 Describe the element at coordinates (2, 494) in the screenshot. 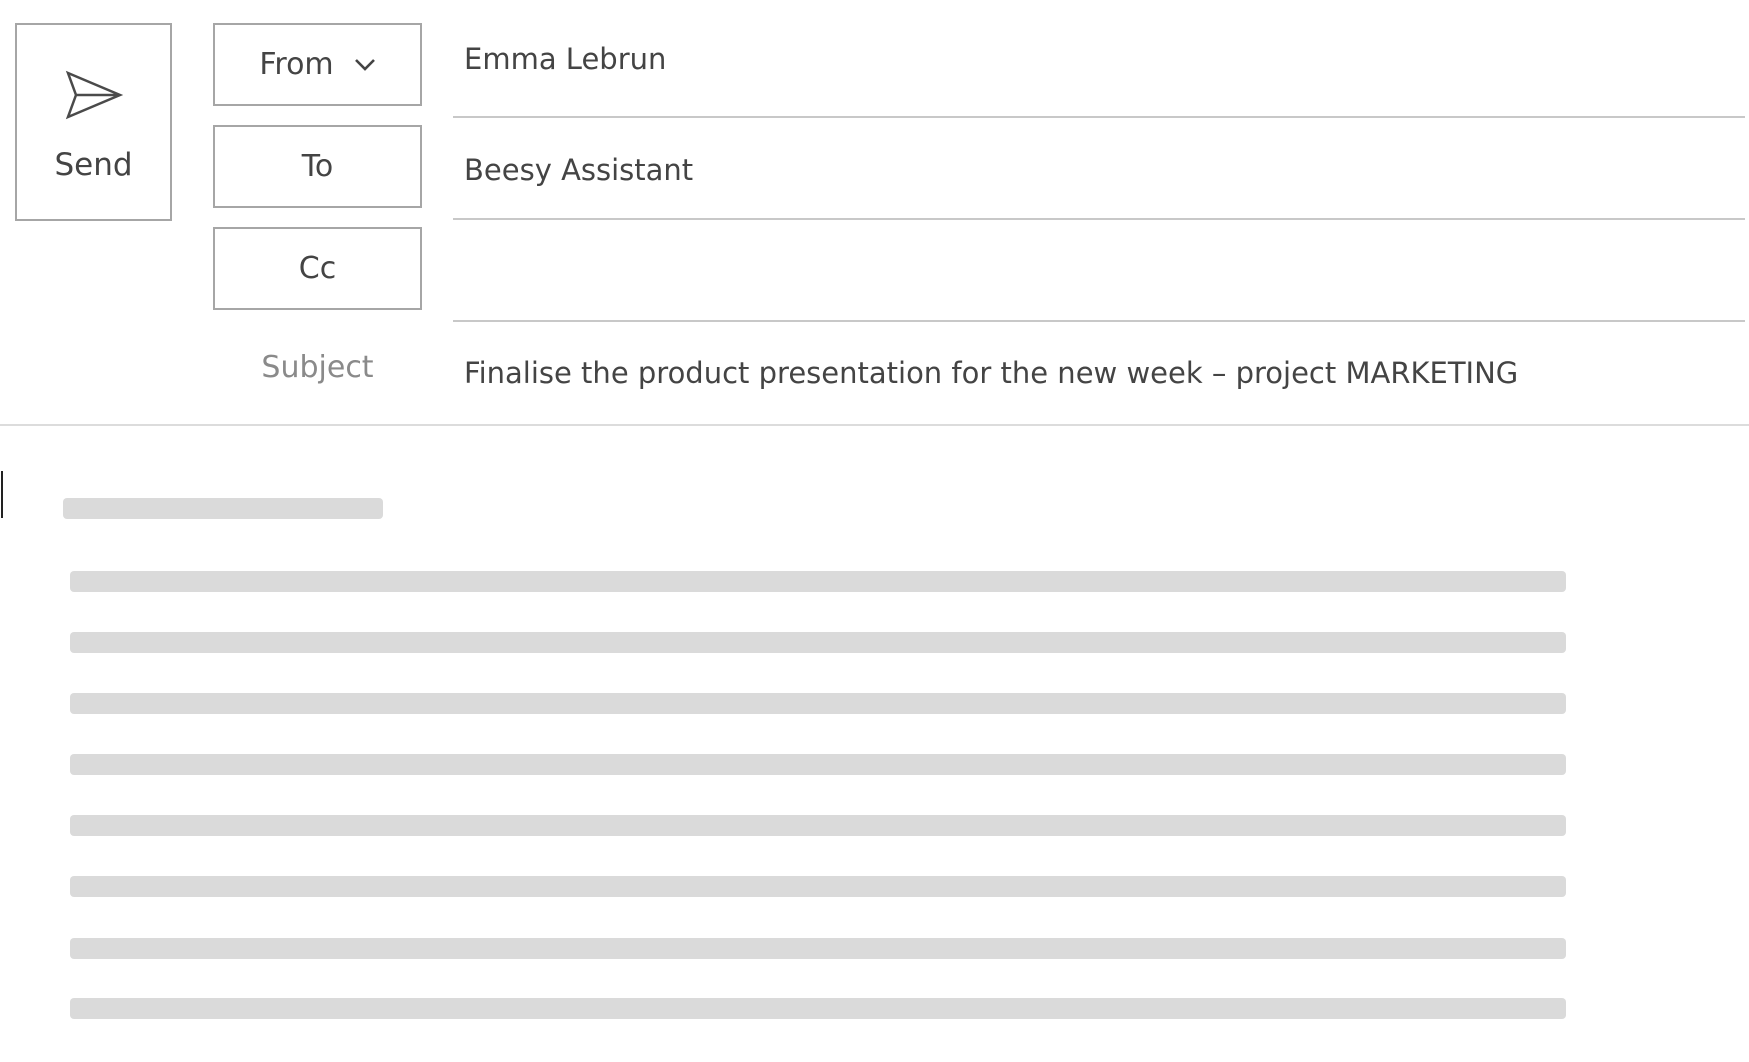

I see `text-cursor` at that location.